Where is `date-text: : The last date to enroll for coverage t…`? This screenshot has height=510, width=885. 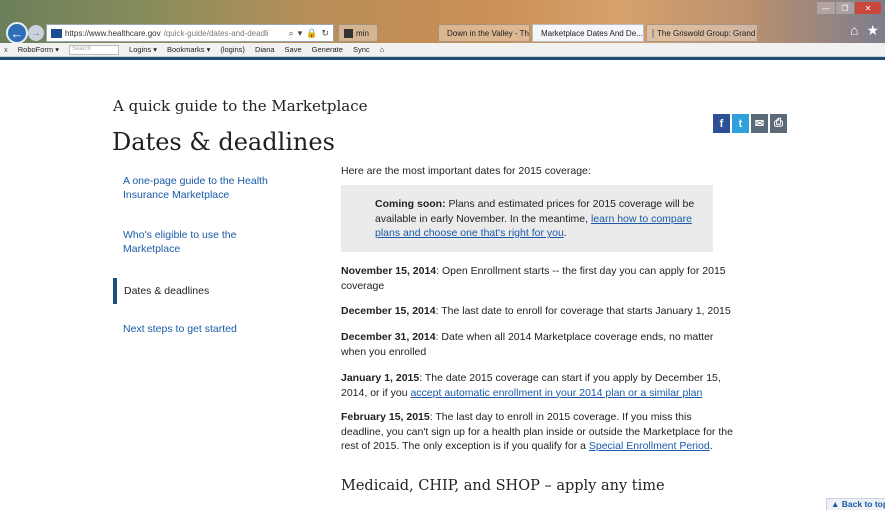
date-text: : The last date to enroll for coverage t… is located at coordinates (583, 311).